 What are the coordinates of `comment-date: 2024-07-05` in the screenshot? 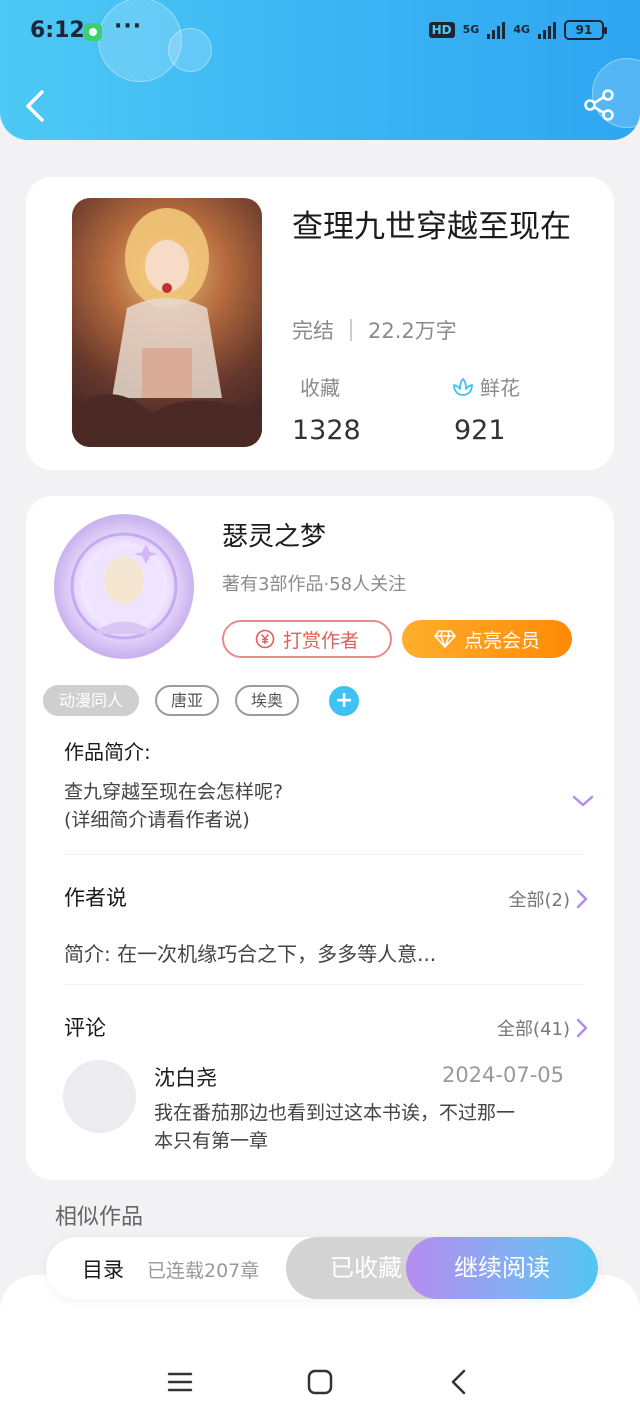 It's located at (502, 1075).